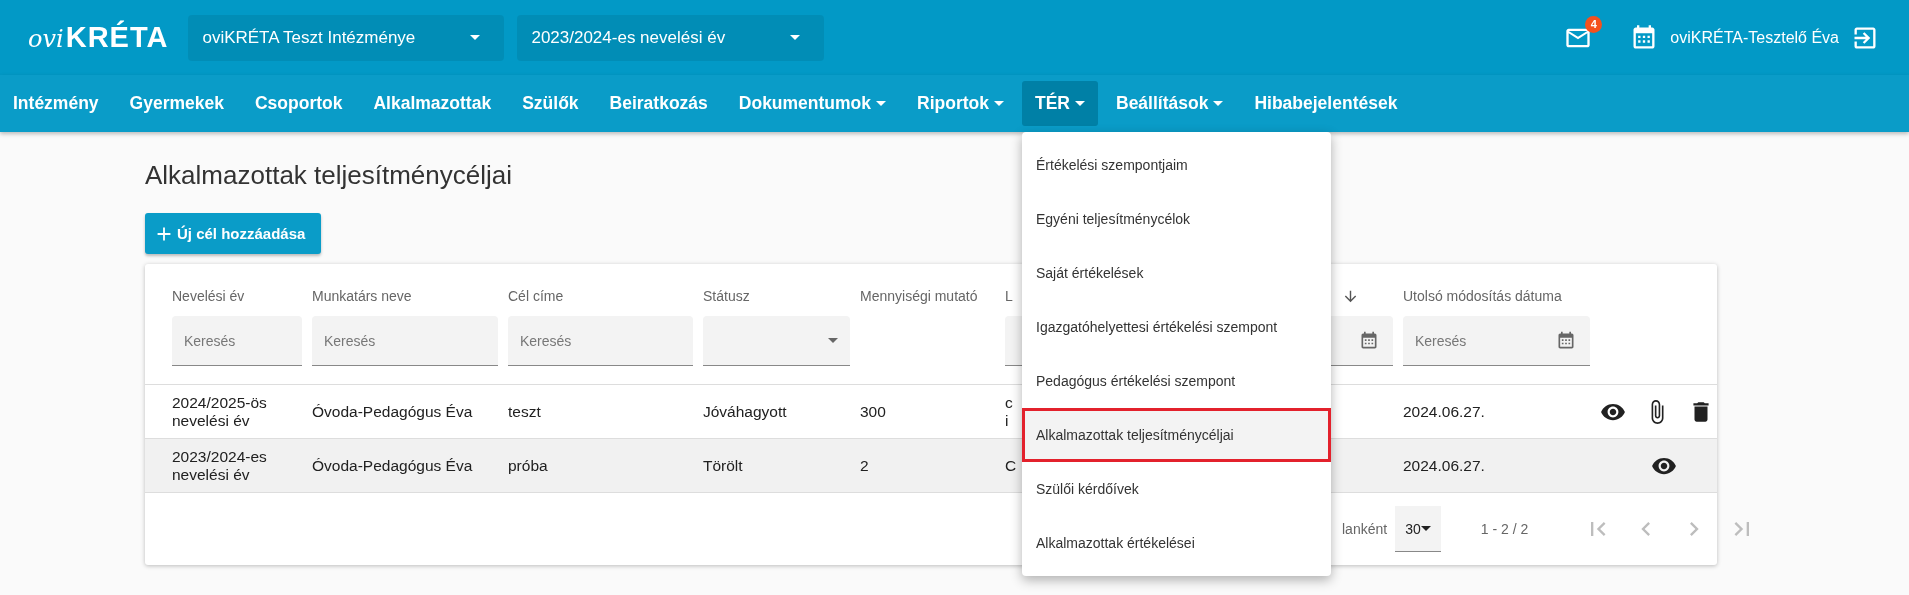  What do you see at coordinates (1176, 327) in the screenshot?
I see `menu-item: Igazgatóhelyettesi értékelési szempont` at bounding box center [1176, 327].